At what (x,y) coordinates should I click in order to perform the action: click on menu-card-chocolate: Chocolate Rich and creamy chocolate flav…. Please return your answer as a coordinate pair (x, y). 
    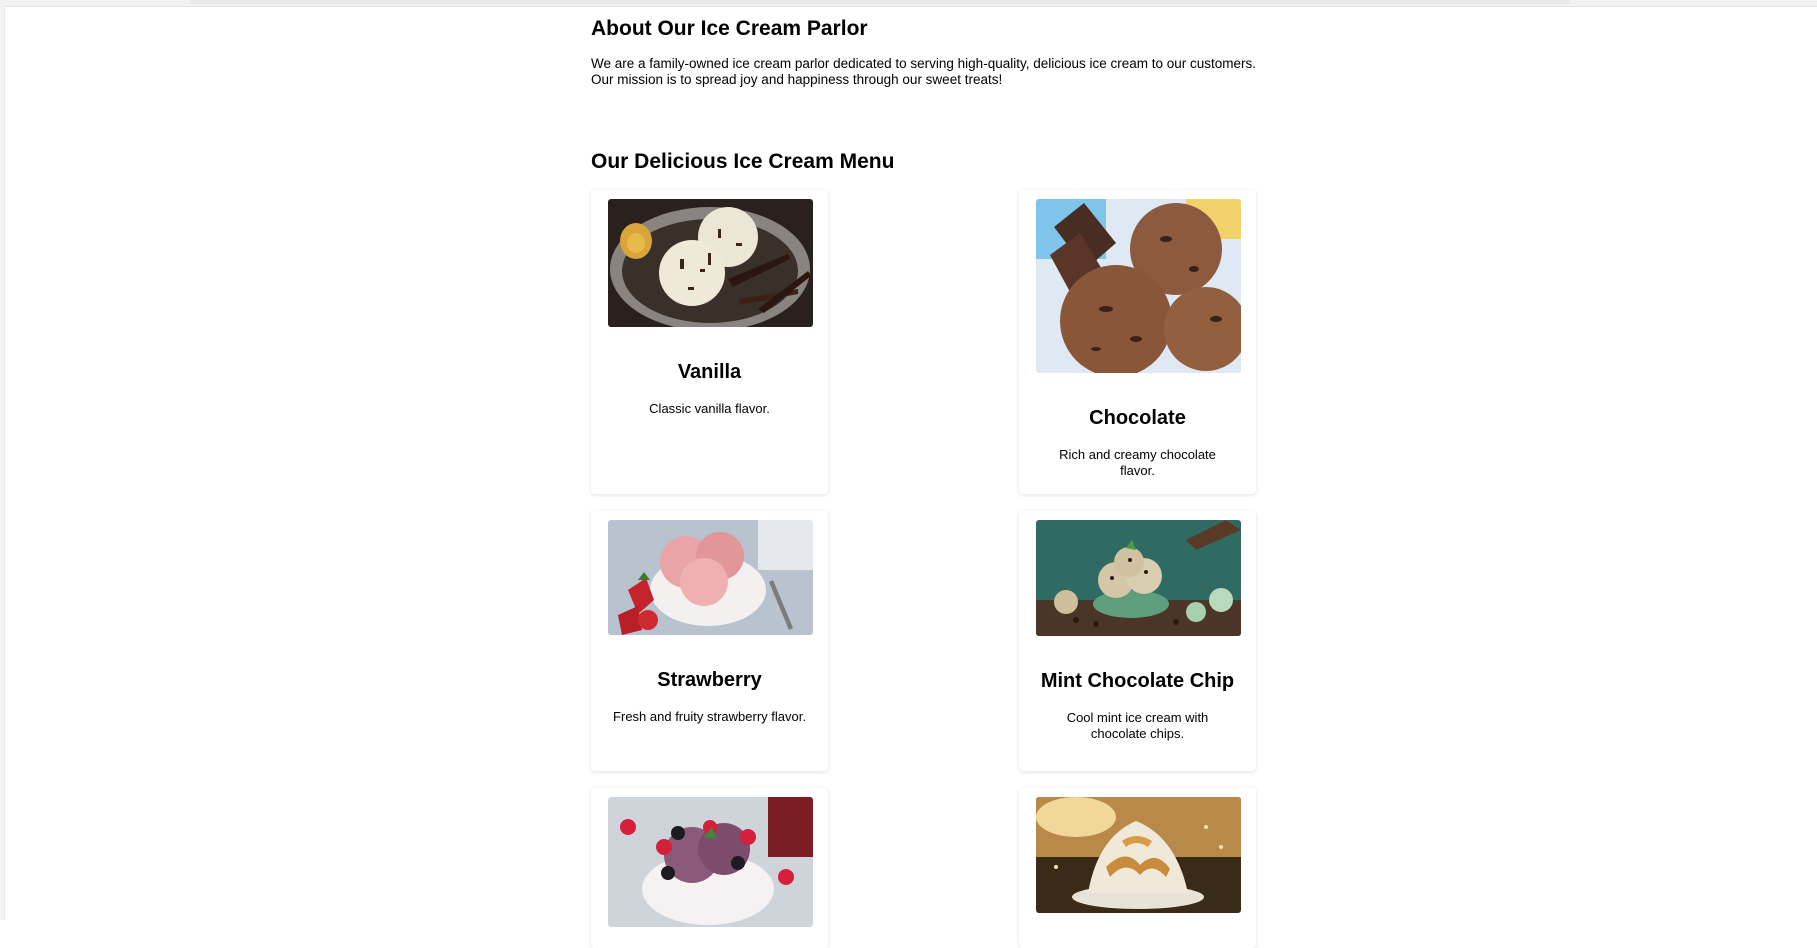
    Looking at the image, I should click on (1137, 342).